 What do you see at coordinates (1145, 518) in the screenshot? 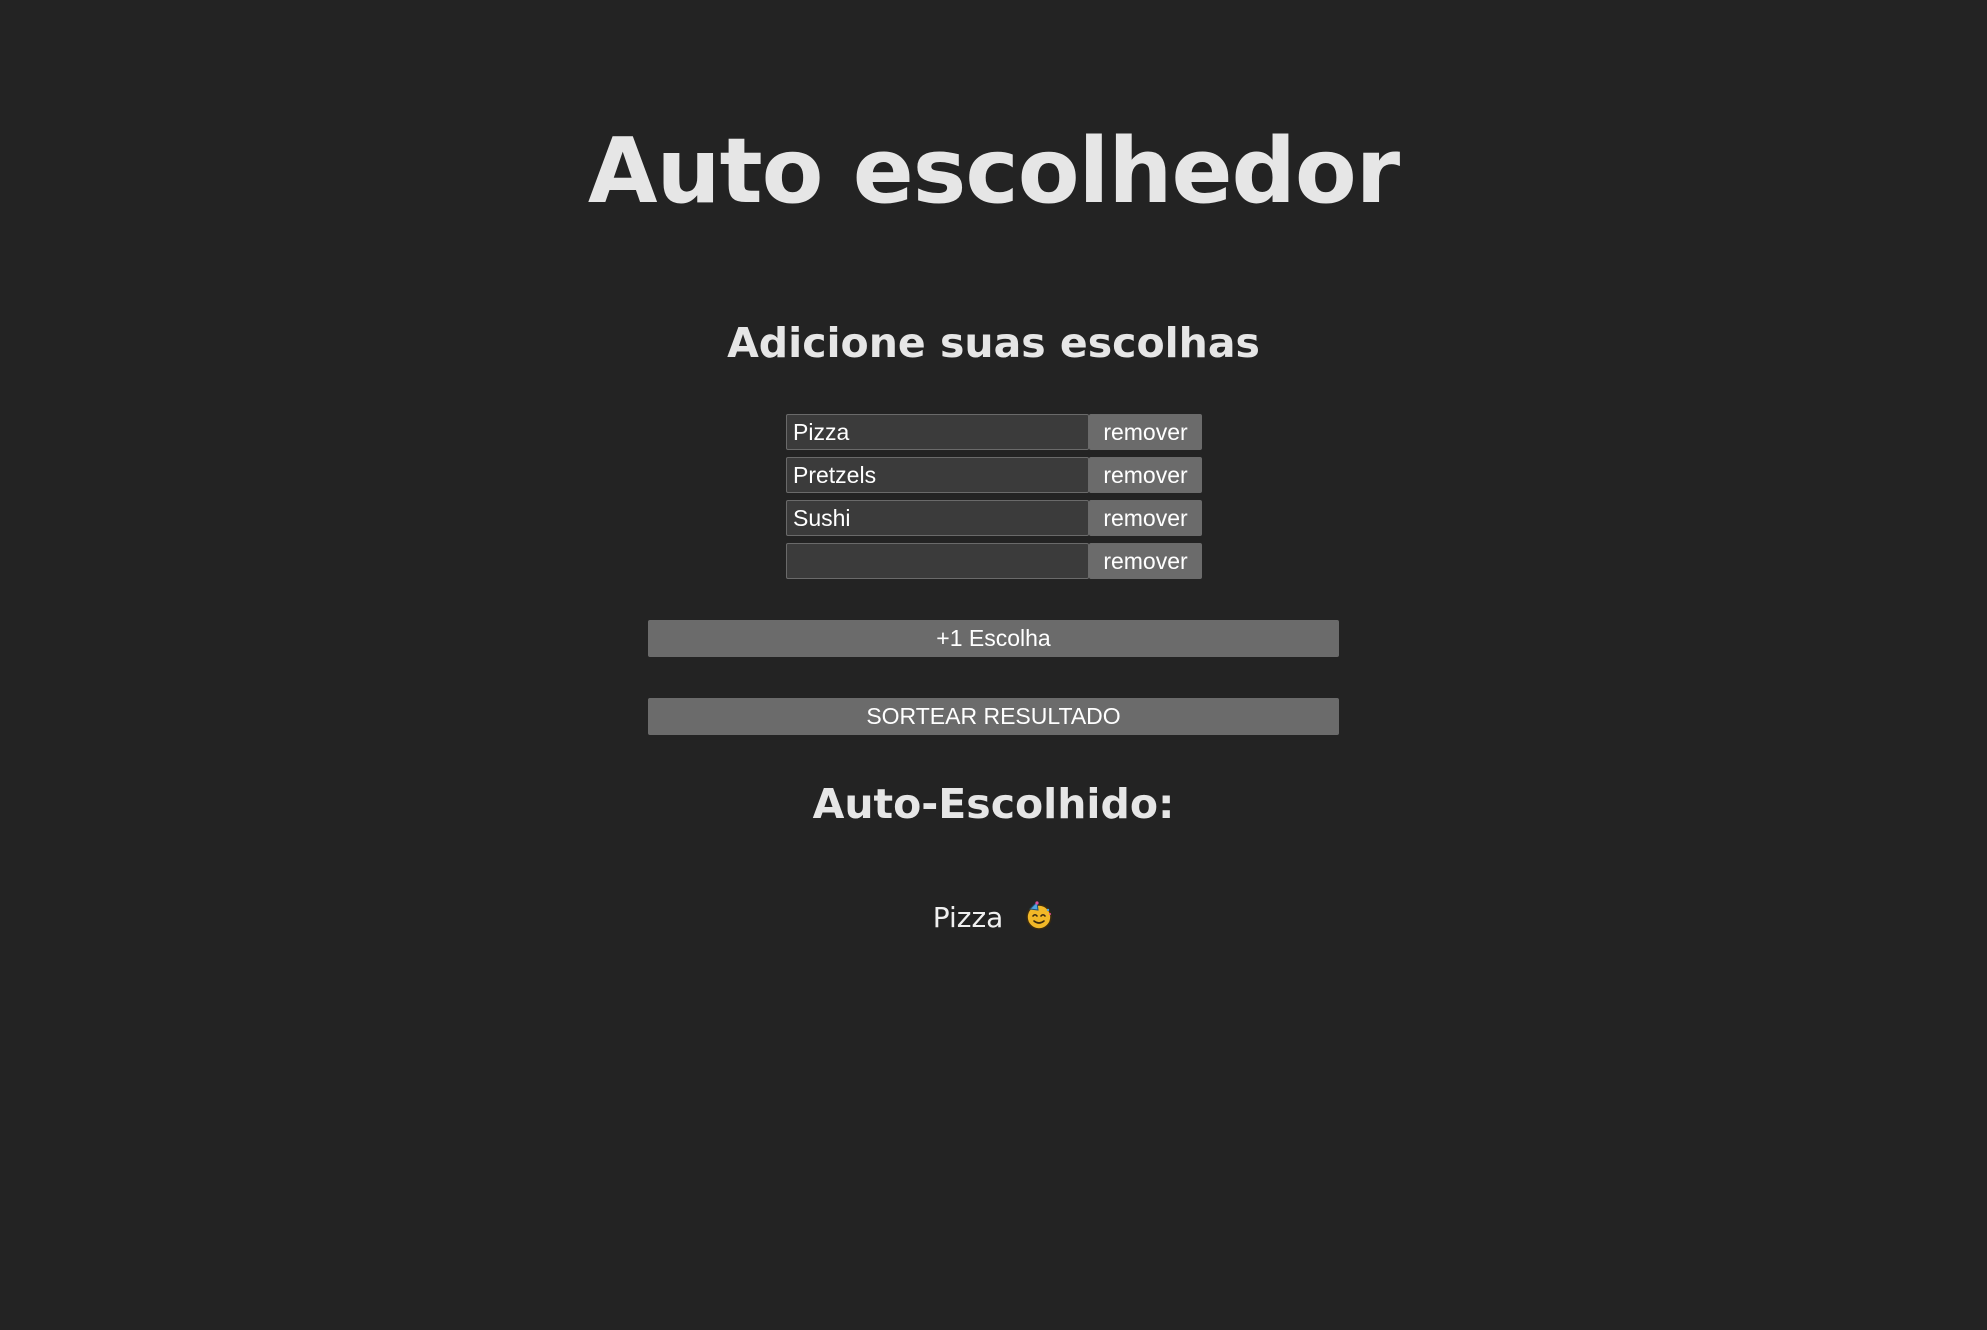
I see `remove-choice-3-button: remover` at bounding box center [1145, 518].